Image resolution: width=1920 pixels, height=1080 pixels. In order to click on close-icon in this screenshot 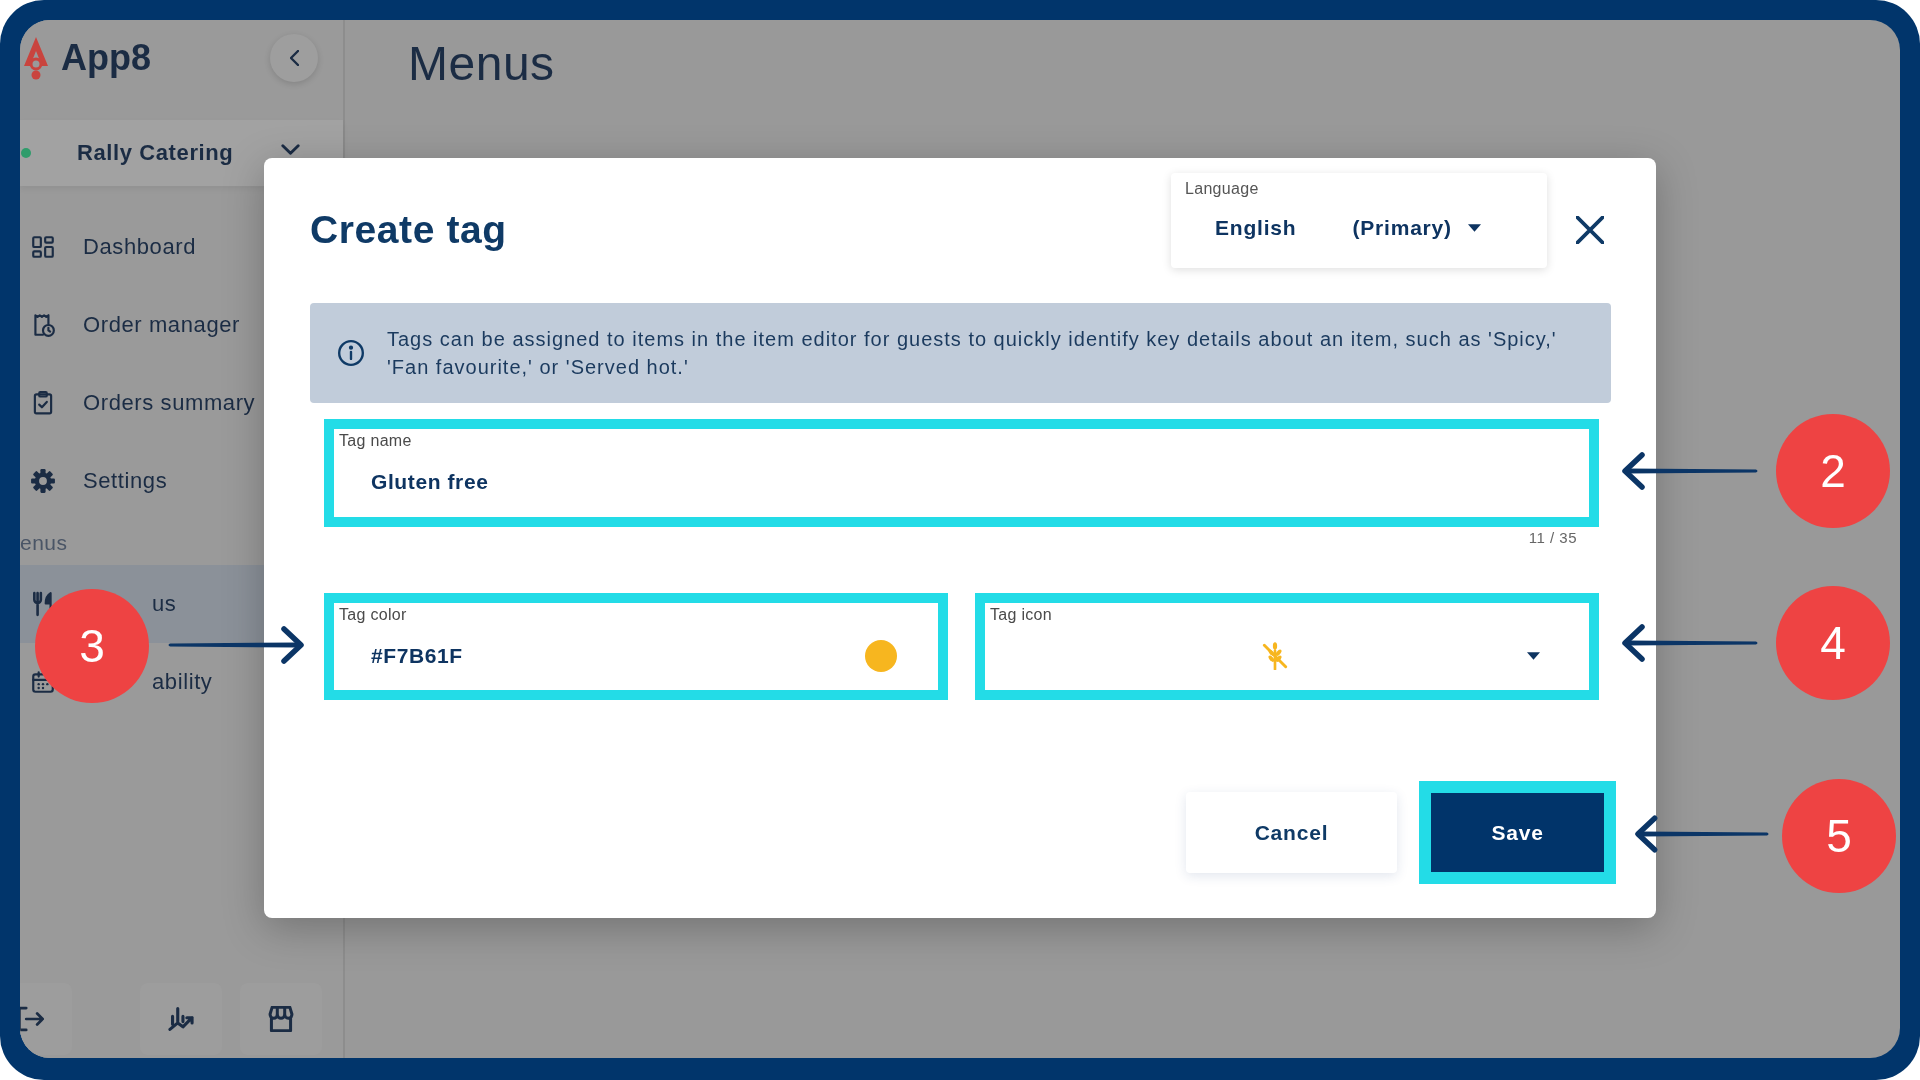, I will do `click(1590, 229)`.